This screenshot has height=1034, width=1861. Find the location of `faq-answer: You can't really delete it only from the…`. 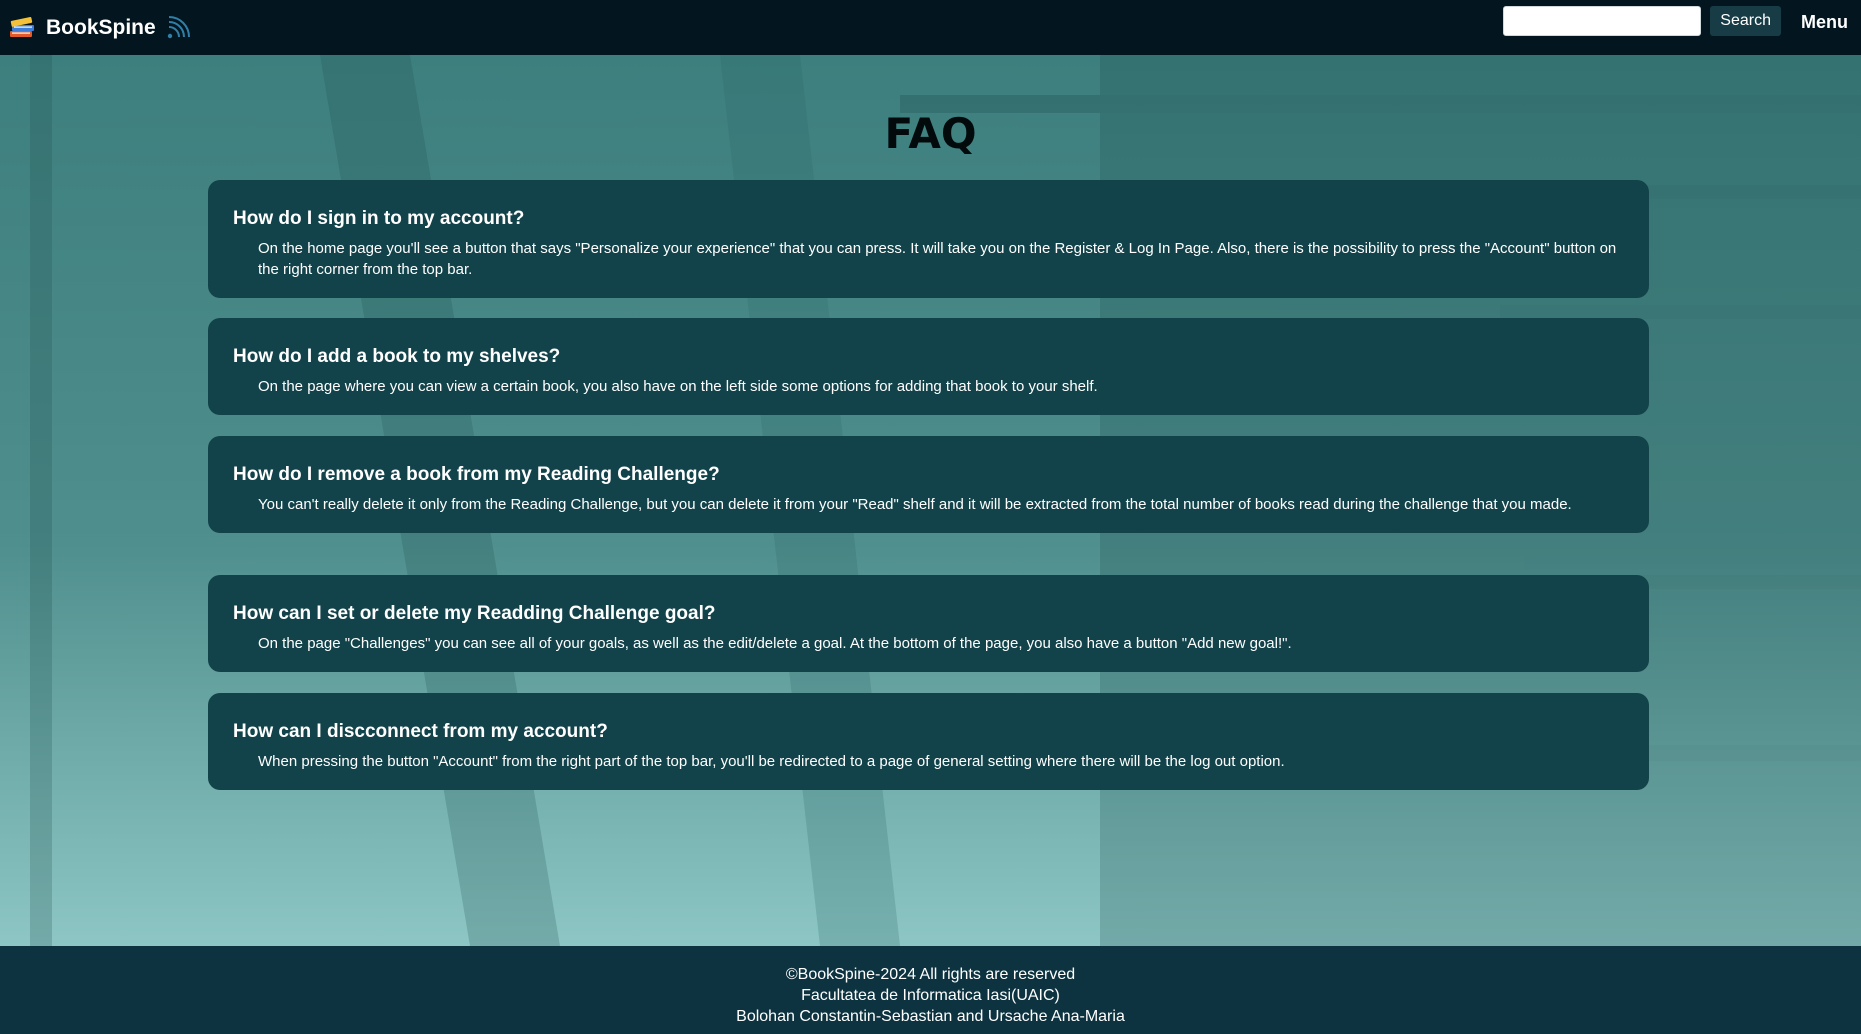

faq-answer: You can't really delete it only from the… is located at coordinates (915, 504).